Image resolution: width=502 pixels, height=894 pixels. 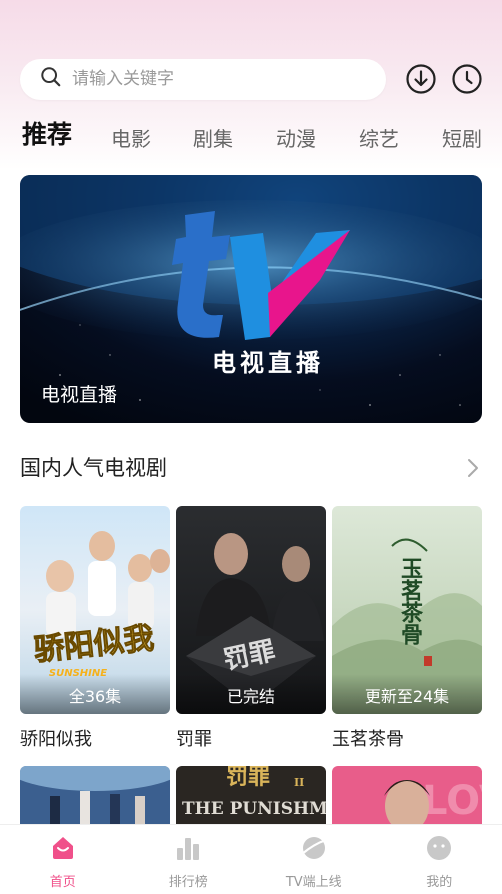 What do you see at coordinates (254, 809) in the screenshot?
I see `poster-en-text: THE PUNISHMENT` at bounding box center [254, 809].